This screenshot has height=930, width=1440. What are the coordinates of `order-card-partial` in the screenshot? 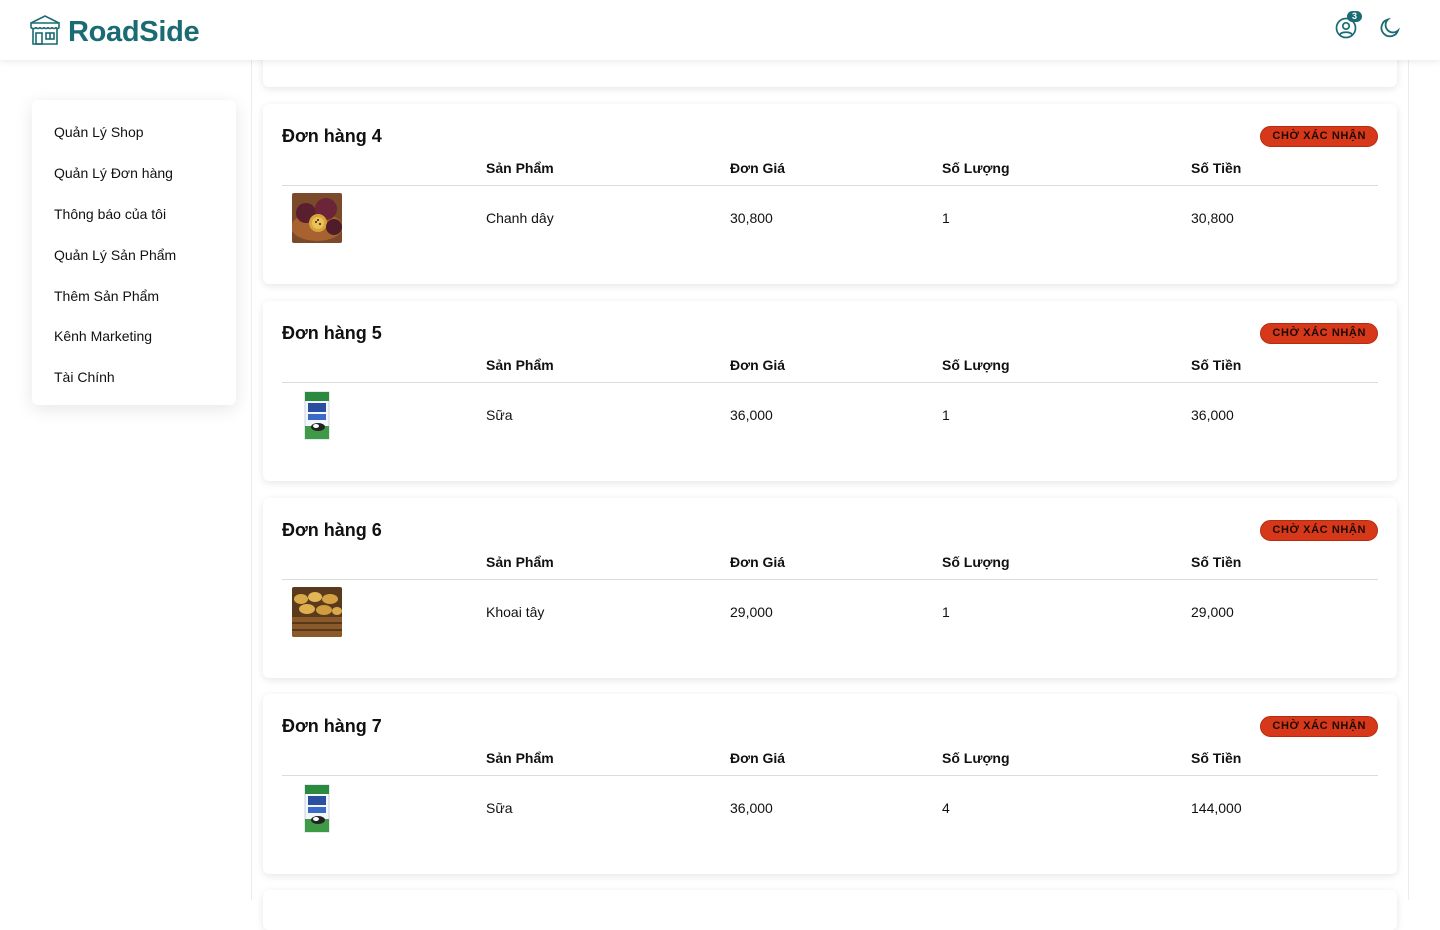 It's located at (830, 910).